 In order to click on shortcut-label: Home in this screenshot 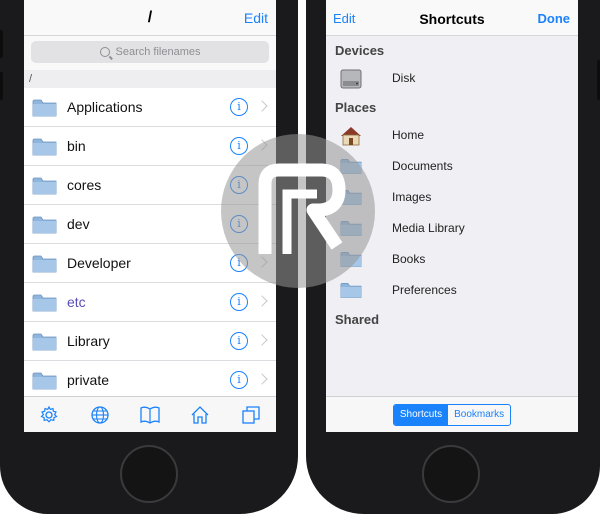, I will do `click(408, 134)`.